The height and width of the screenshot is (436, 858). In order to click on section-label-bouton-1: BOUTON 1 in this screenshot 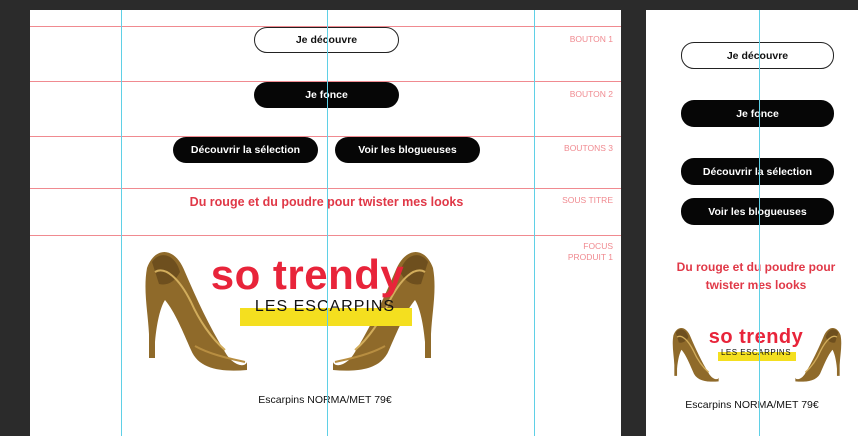, I will do `click(591, 39)`.